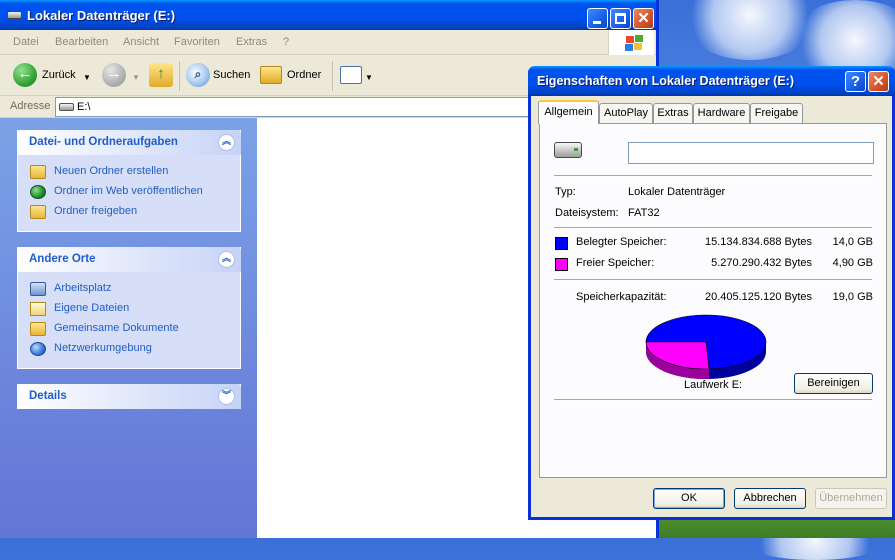 This screenshot has height=560, width=895. I want to click on expand-icon: ︾, so click(226, 396).